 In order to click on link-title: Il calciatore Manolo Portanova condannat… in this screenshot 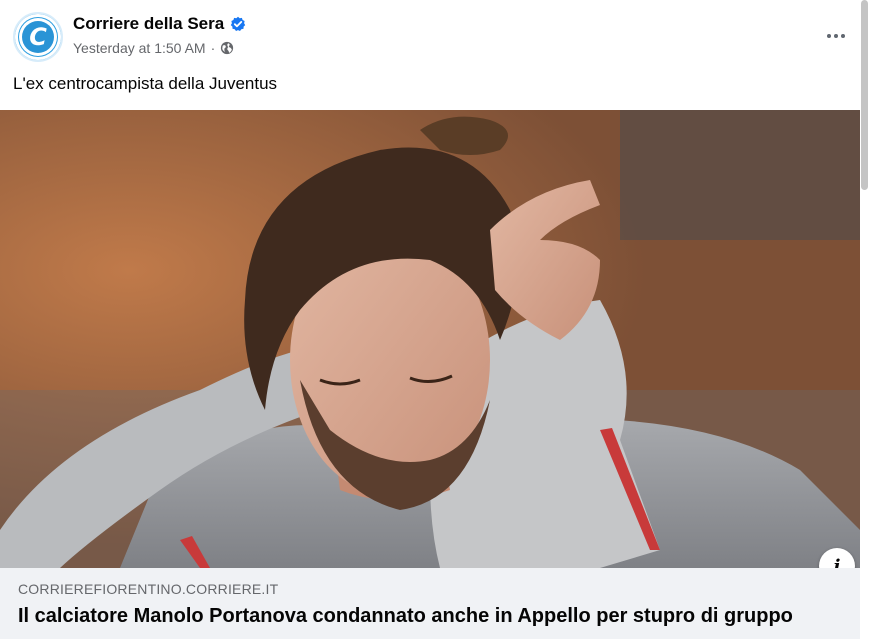, I will do `click(405, 616)`.